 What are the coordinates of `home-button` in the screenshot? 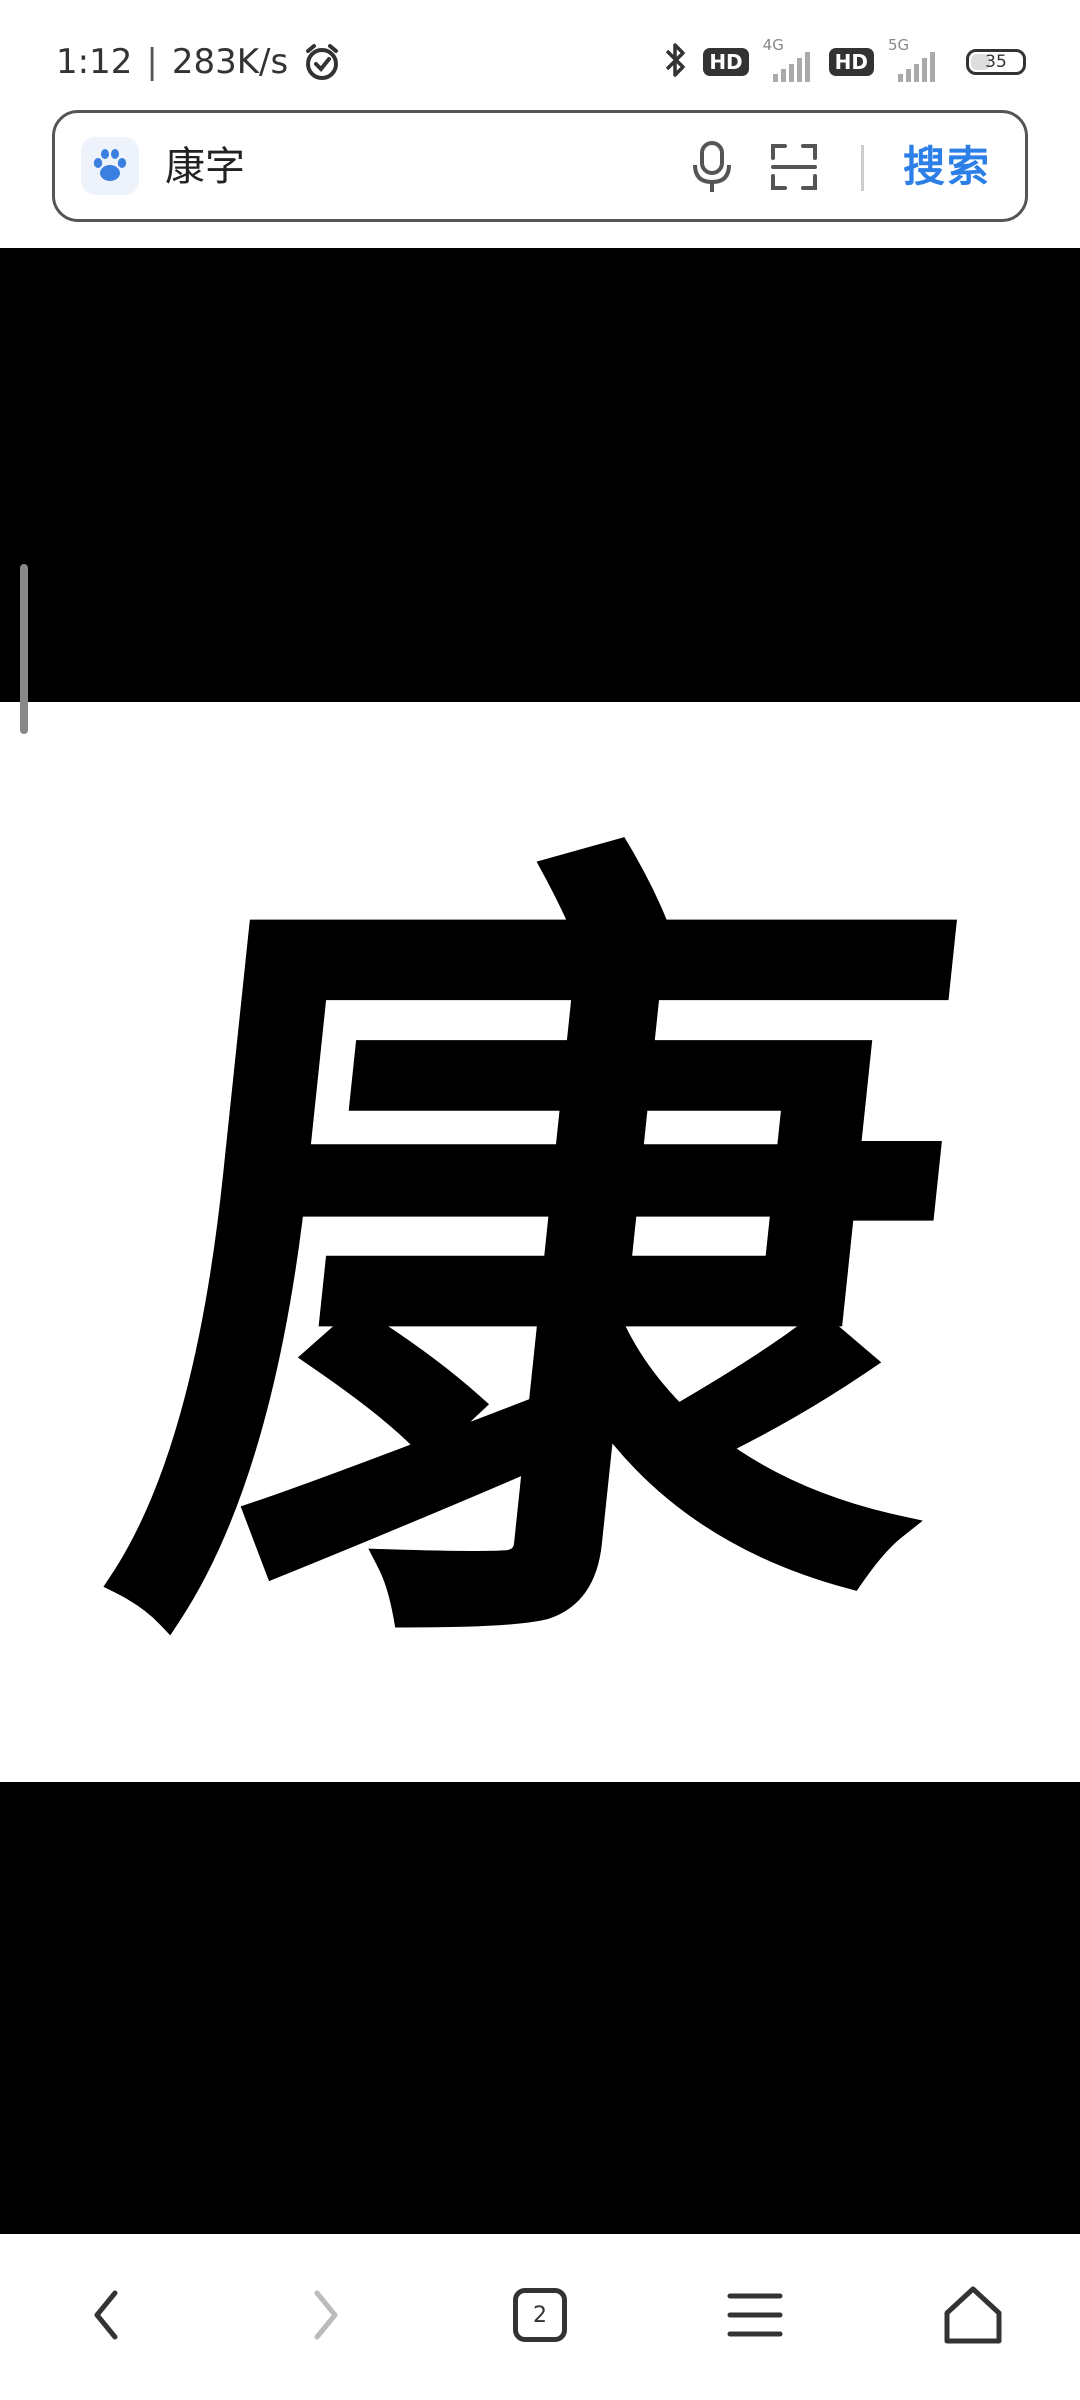 It's located at (973, 2315).